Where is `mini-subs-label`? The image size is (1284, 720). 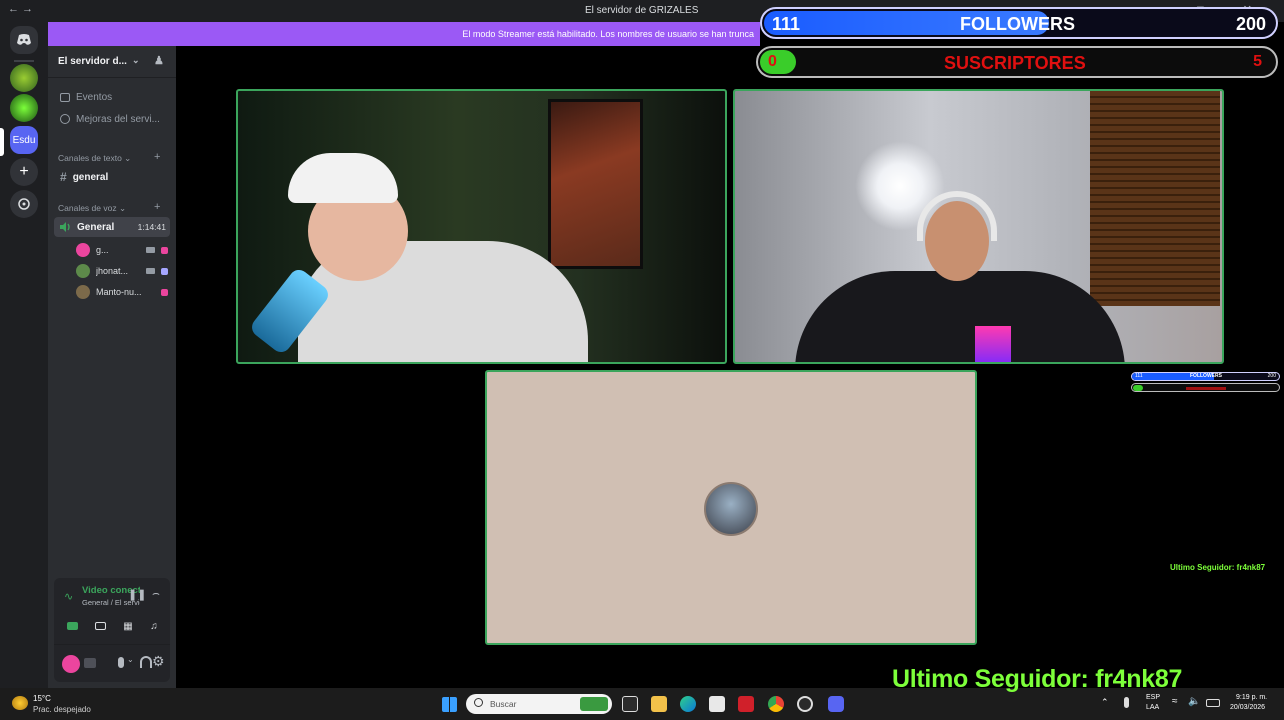
mini-subs-label is located at coordinates (1206, 388).